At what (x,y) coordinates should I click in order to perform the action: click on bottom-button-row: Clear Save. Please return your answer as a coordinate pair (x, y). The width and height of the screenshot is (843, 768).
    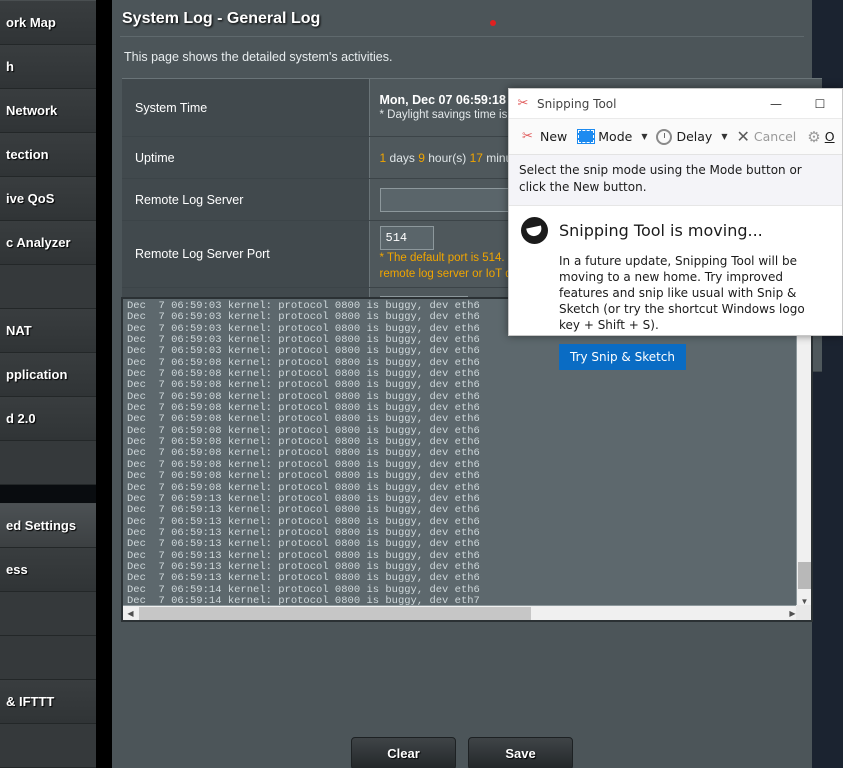
    Looking at the image, I should click on (462, 752).